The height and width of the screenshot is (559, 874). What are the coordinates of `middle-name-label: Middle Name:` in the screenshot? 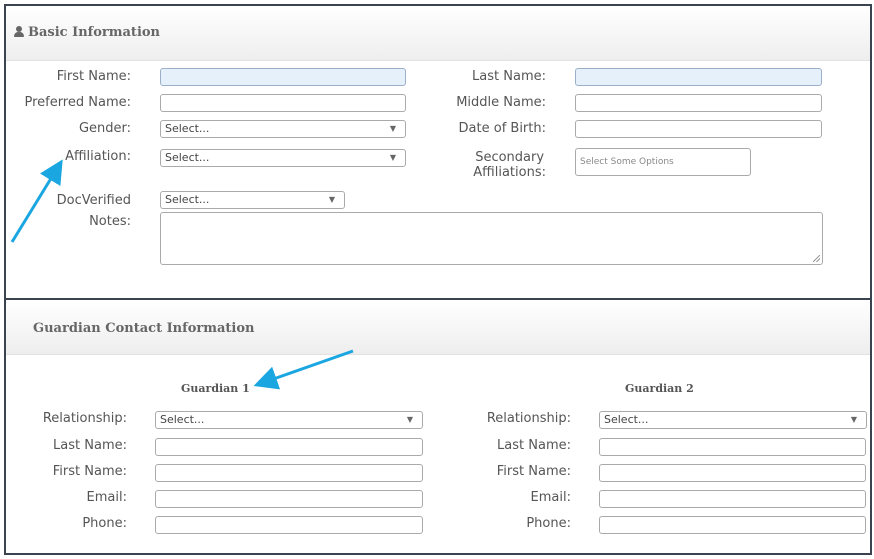 It's located at (501, 102).